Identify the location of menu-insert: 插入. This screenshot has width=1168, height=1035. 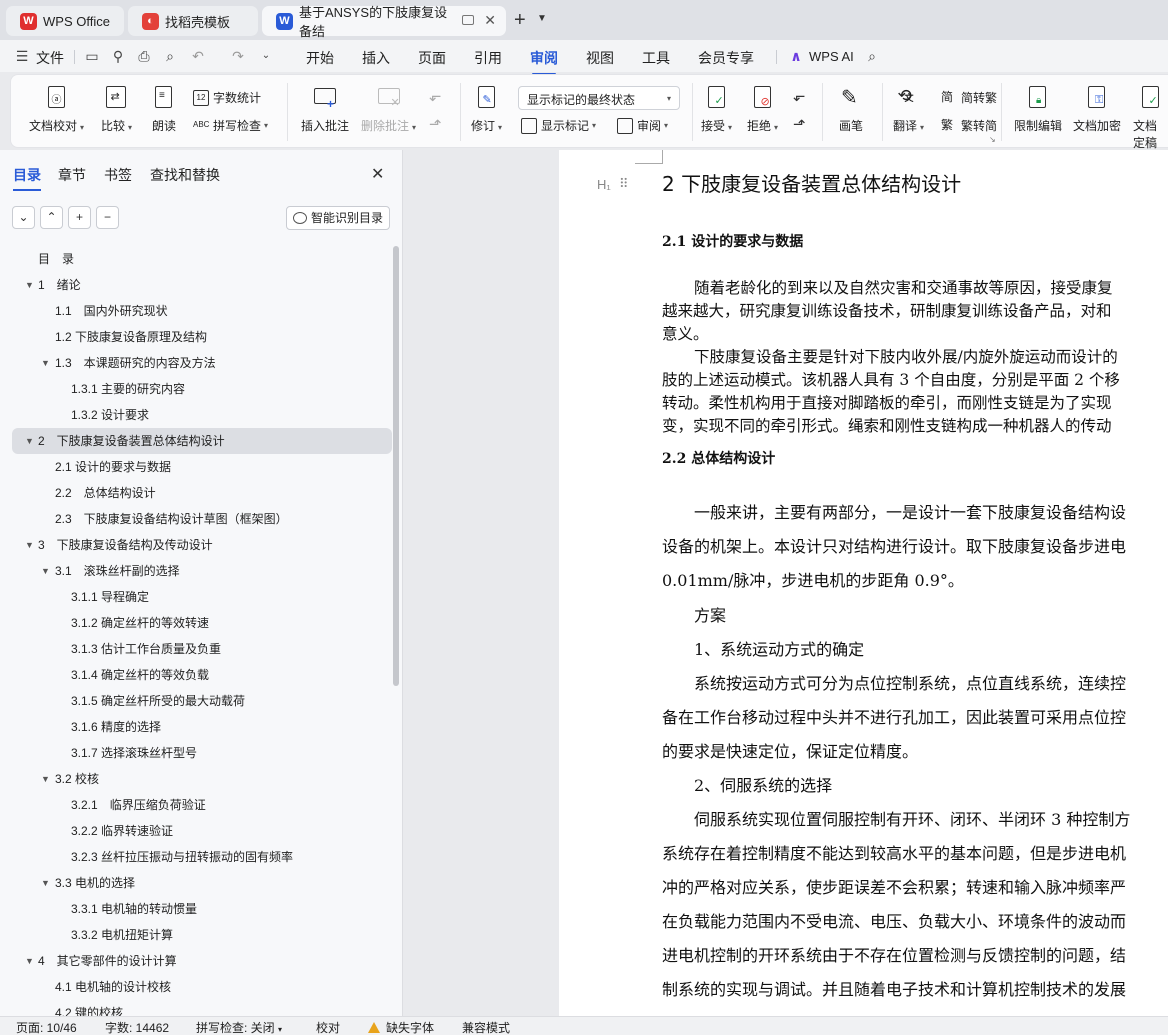
(376, 58).